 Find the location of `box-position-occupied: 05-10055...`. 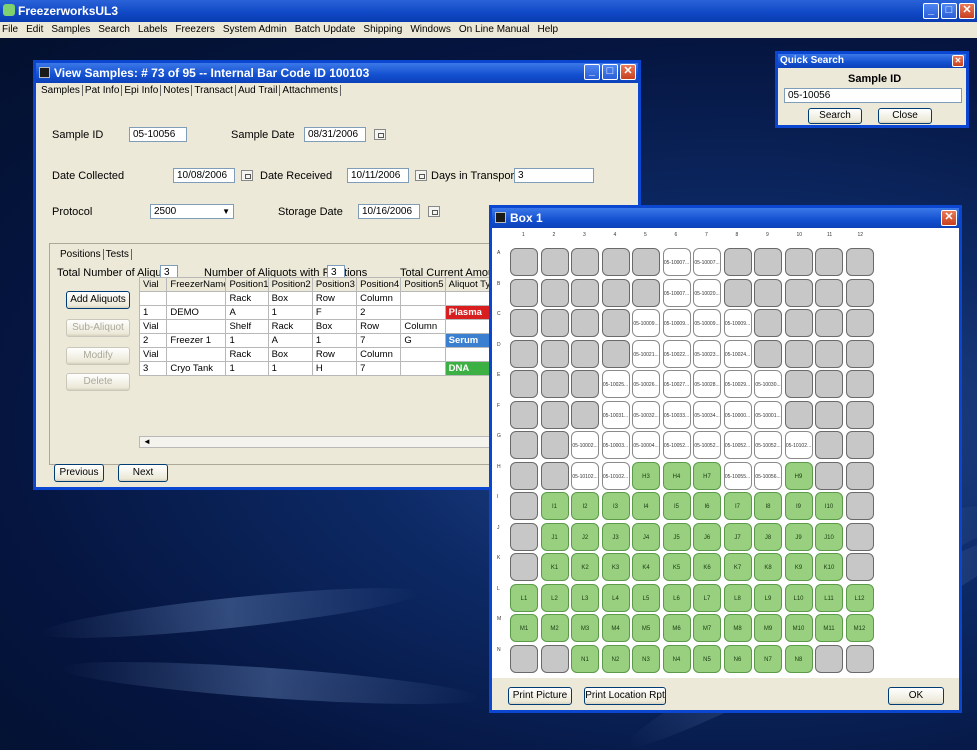

box-position-occupied: 05-10055... is located at coordinates (737, 475).